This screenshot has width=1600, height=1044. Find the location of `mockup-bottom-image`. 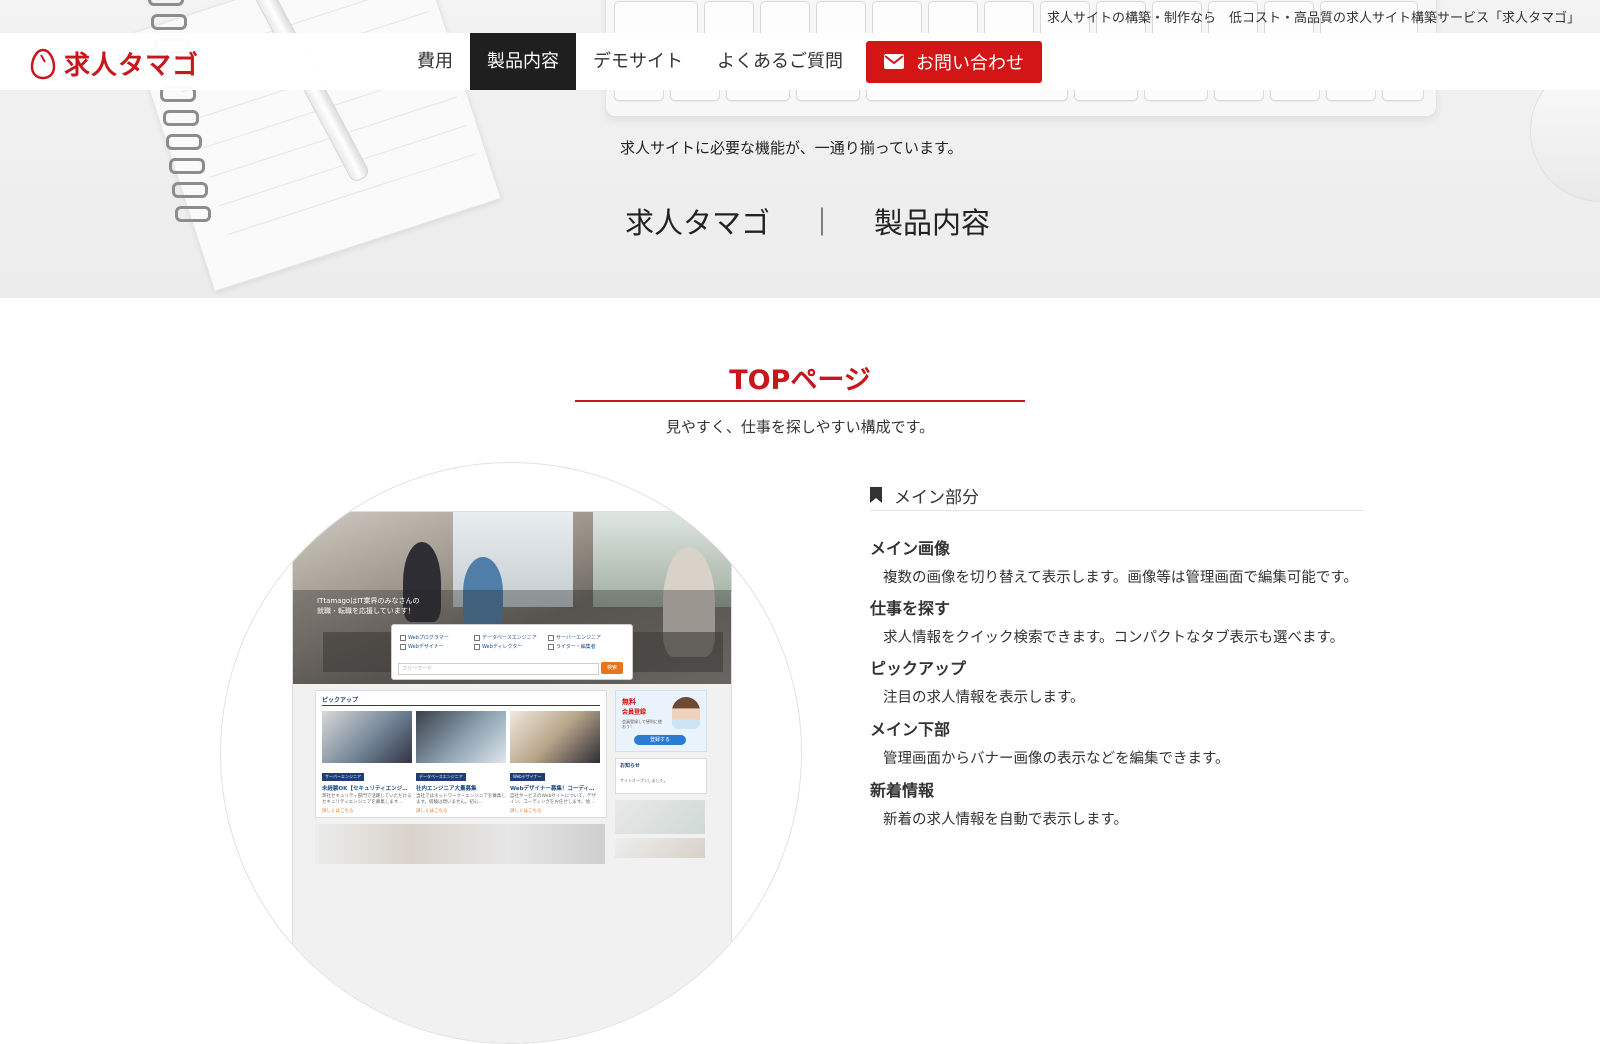

mockup-bottom-image is located at coordinates (460, 844).